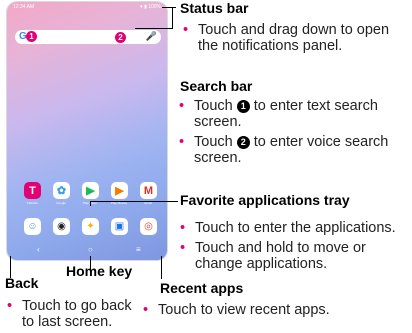 The width and height of the screenshot is (412, 333). I want to click on app-google: ✿, so click(61, 190).